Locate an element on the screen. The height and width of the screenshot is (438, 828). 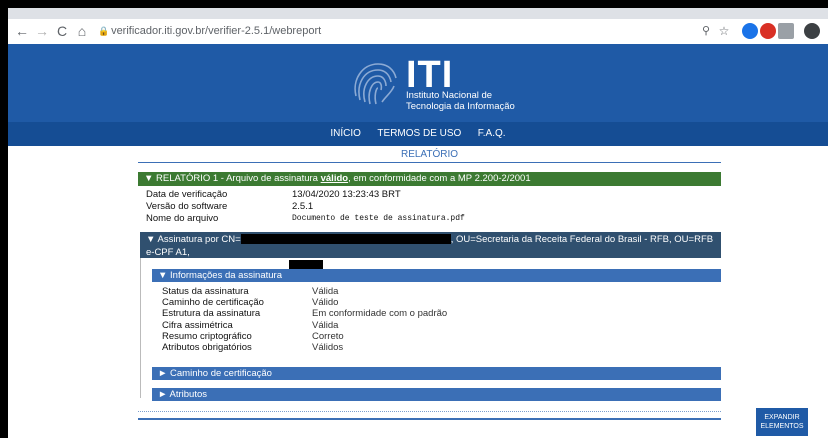
lock-icon: 🔒 is located at coordinates (104, 31).